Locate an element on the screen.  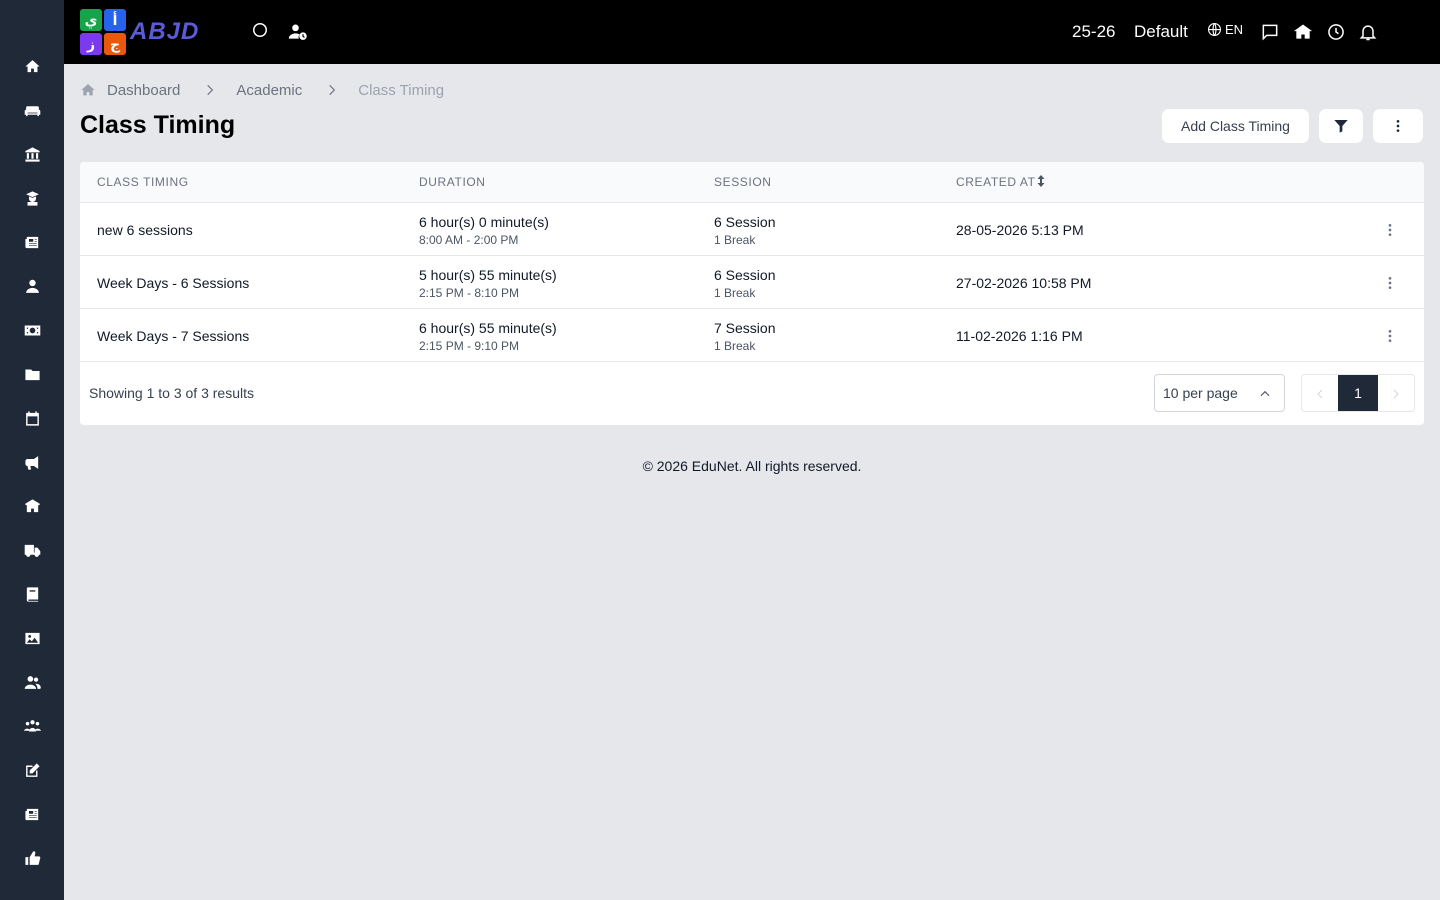
per-page-select: 10 per page is located at coordinates (1219, 393).